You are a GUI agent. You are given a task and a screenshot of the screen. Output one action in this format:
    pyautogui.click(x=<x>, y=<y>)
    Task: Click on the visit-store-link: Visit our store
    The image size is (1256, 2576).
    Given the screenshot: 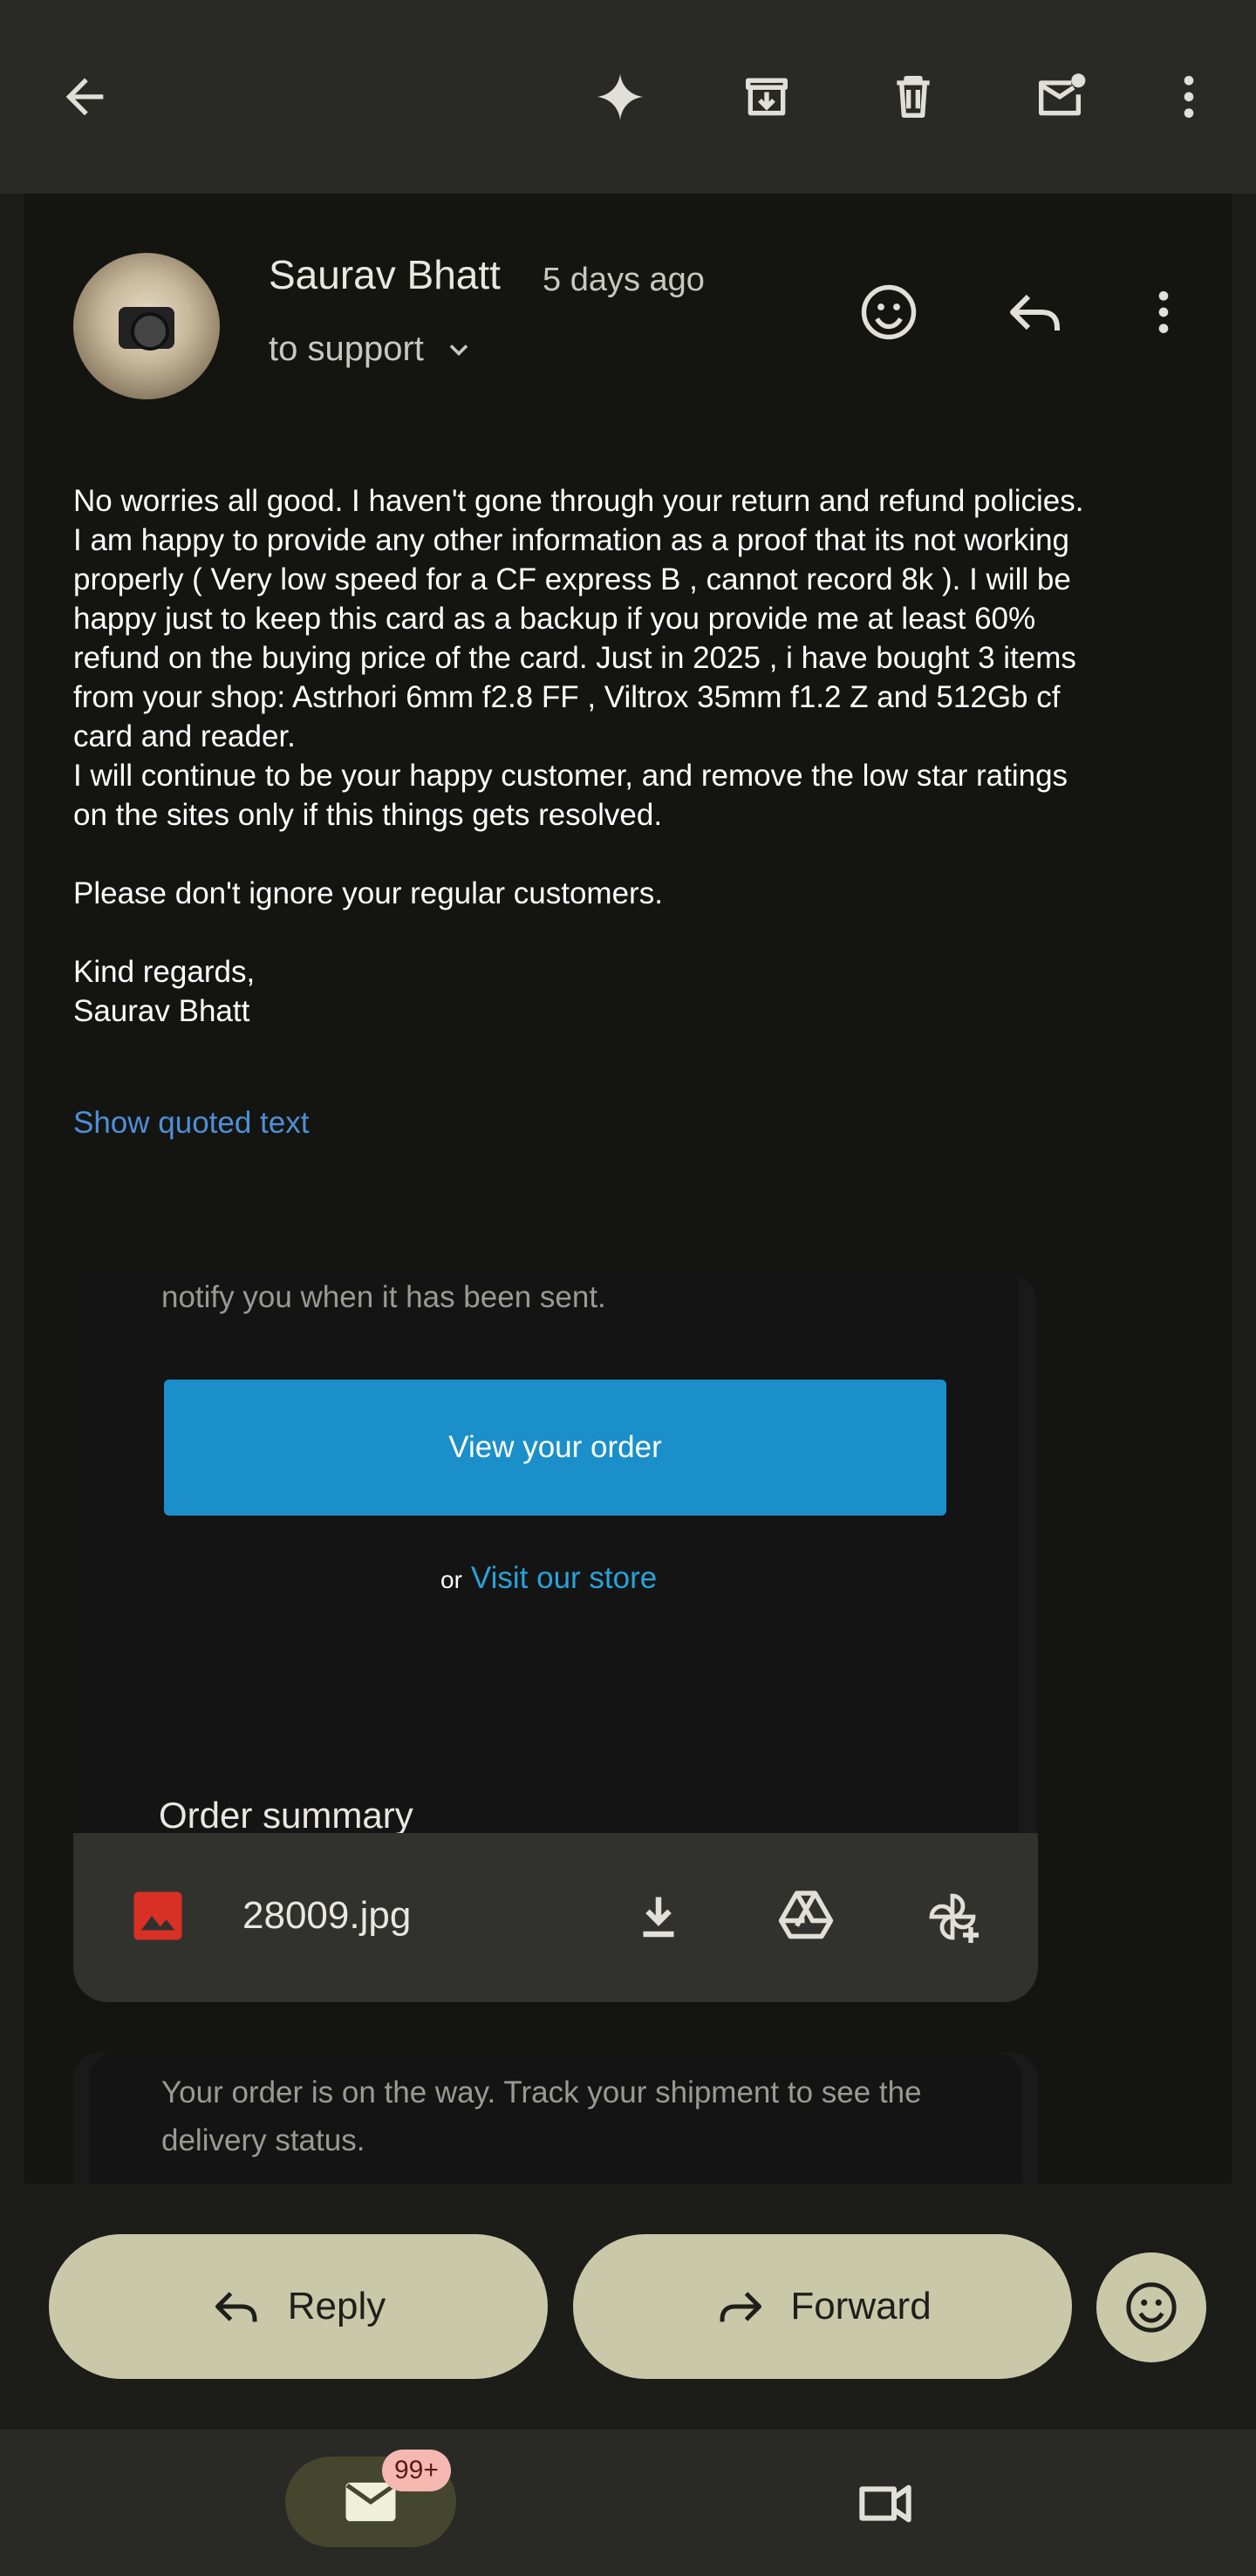 What is the action you would take?
    pyautogui.click(x=564, y=1579)
    